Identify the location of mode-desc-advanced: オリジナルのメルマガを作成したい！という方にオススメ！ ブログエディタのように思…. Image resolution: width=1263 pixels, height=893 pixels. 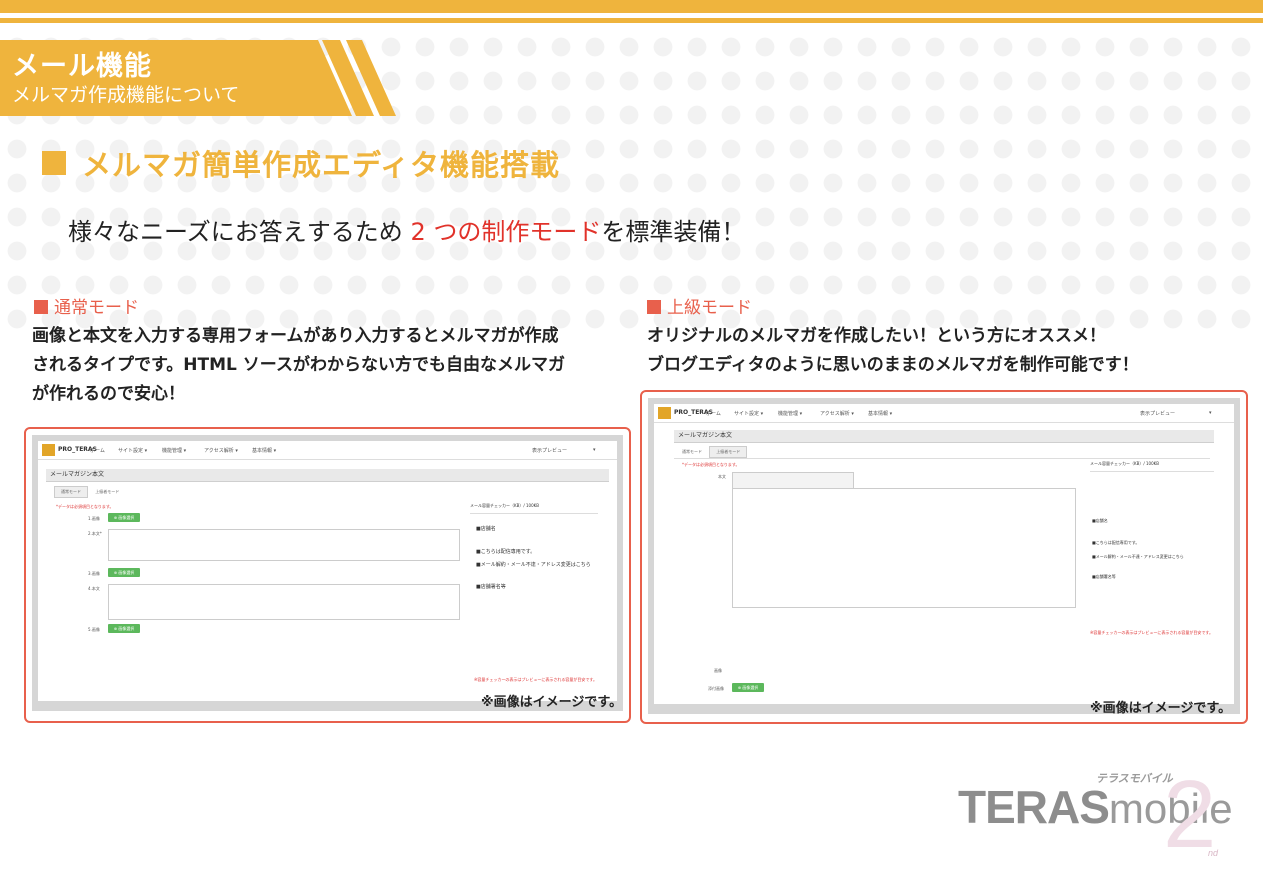
(893, 350).